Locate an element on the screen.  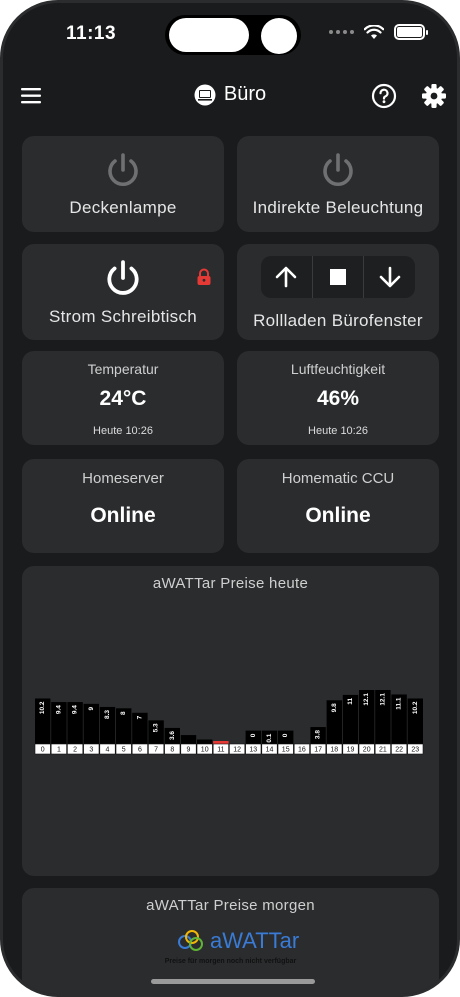
arrow-down-icon is located at coordinates (389, 277).